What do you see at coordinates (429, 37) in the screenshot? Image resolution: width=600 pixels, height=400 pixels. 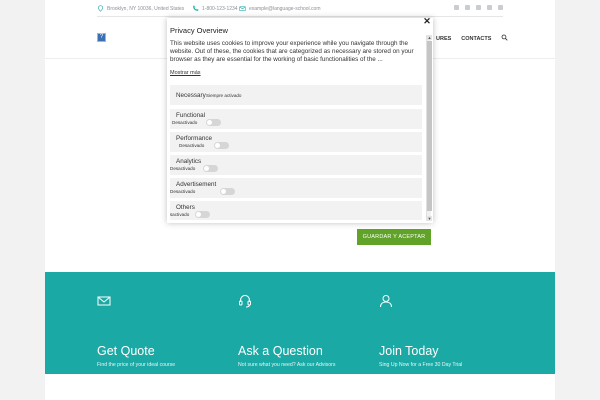 I see `scroll-up-arrow-icon: ▲` at bounding box center [429, 37].